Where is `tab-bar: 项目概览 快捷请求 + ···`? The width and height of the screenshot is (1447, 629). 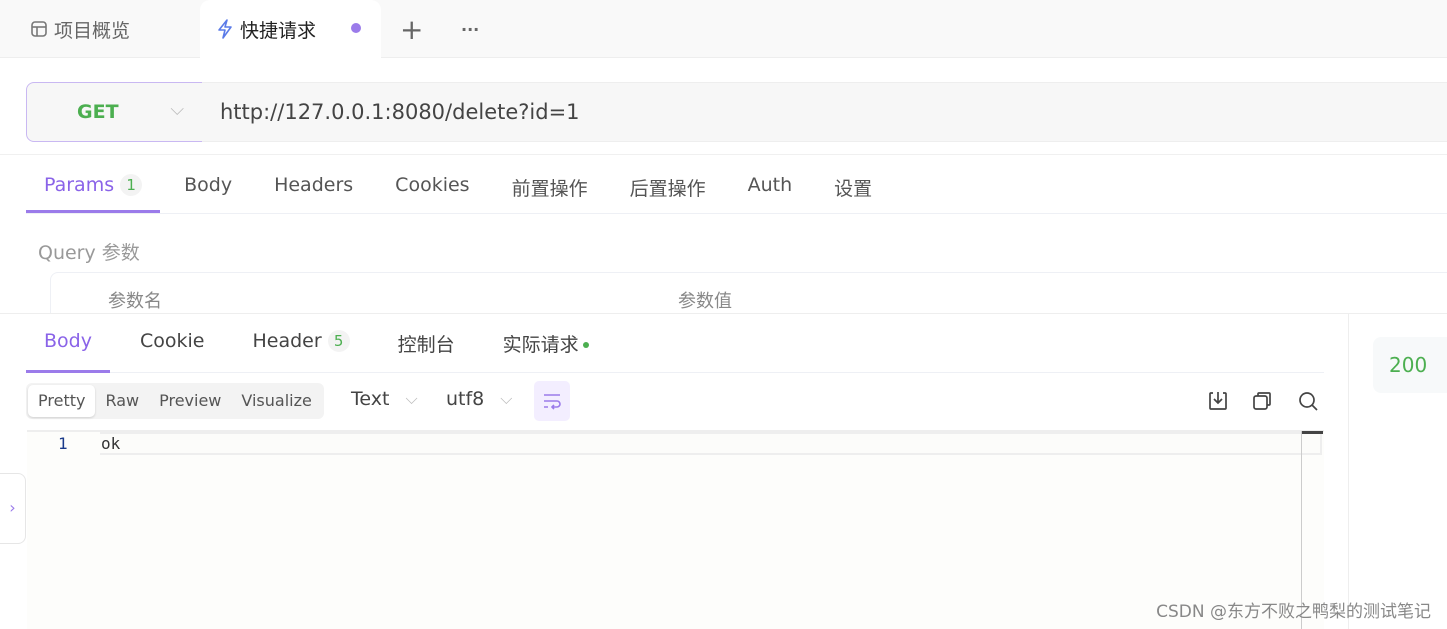 tab-bar: 项目概览 快捷请求 + ··· is located at coordinates (723, 29).